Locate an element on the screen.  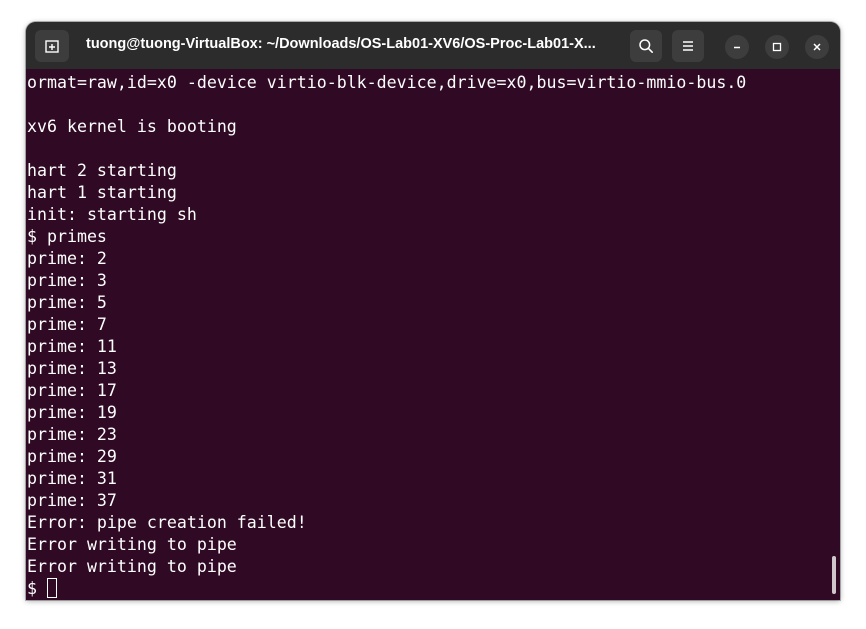
terminal-line: xv6 kernel is booting is located at coordinates (132, 126).